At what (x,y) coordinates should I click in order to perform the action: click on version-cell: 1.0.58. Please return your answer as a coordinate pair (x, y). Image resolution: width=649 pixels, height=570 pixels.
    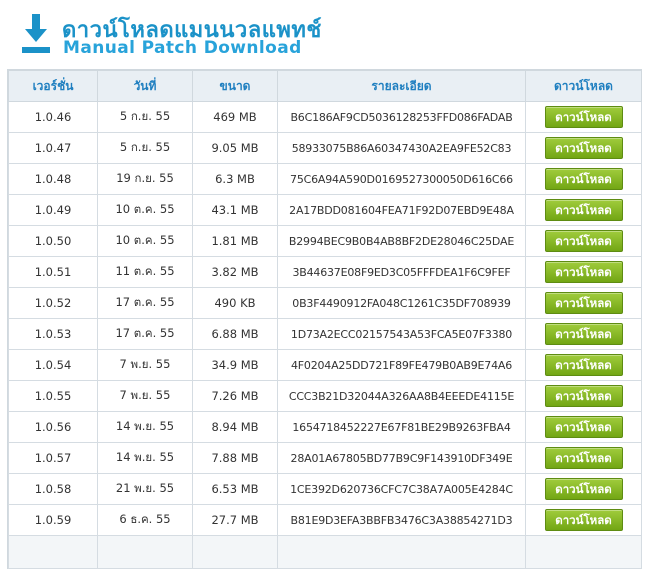
    Looking at the image, I should click on (53, 489).